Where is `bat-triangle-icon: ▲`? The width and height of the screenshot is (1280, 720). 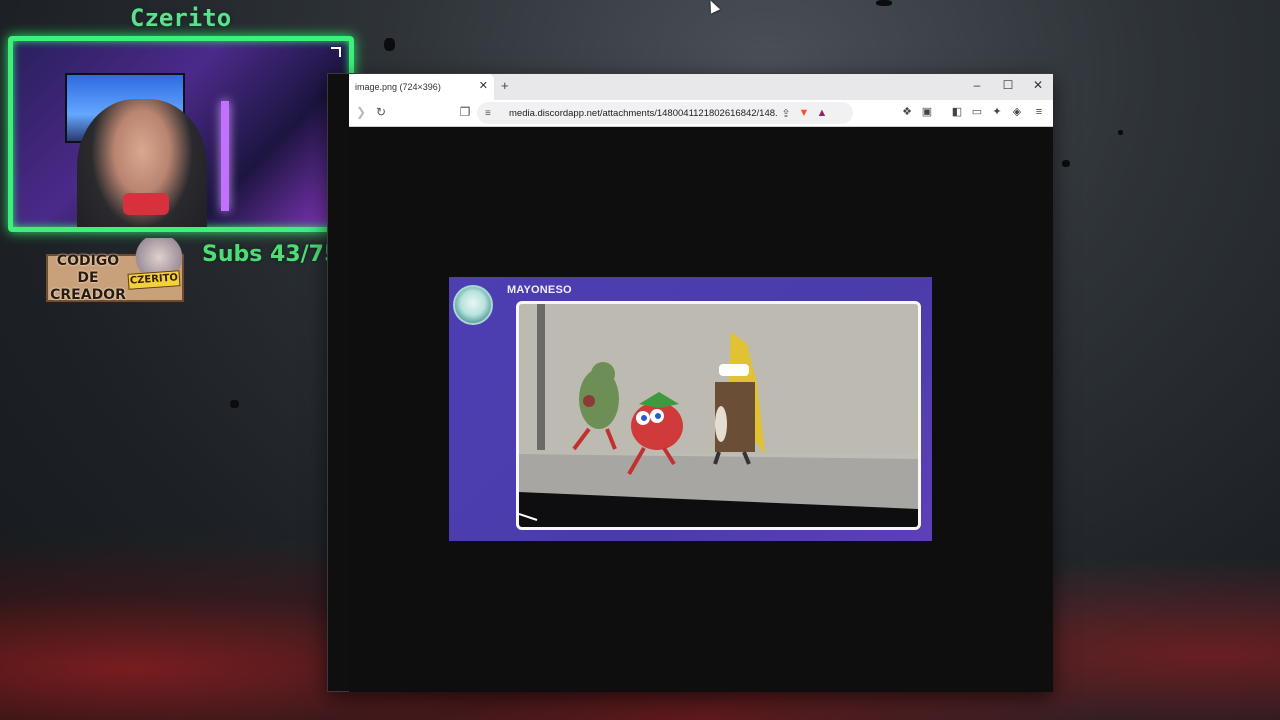 bat-triangle-icon: ▲ is located at coordinates (822, 113).